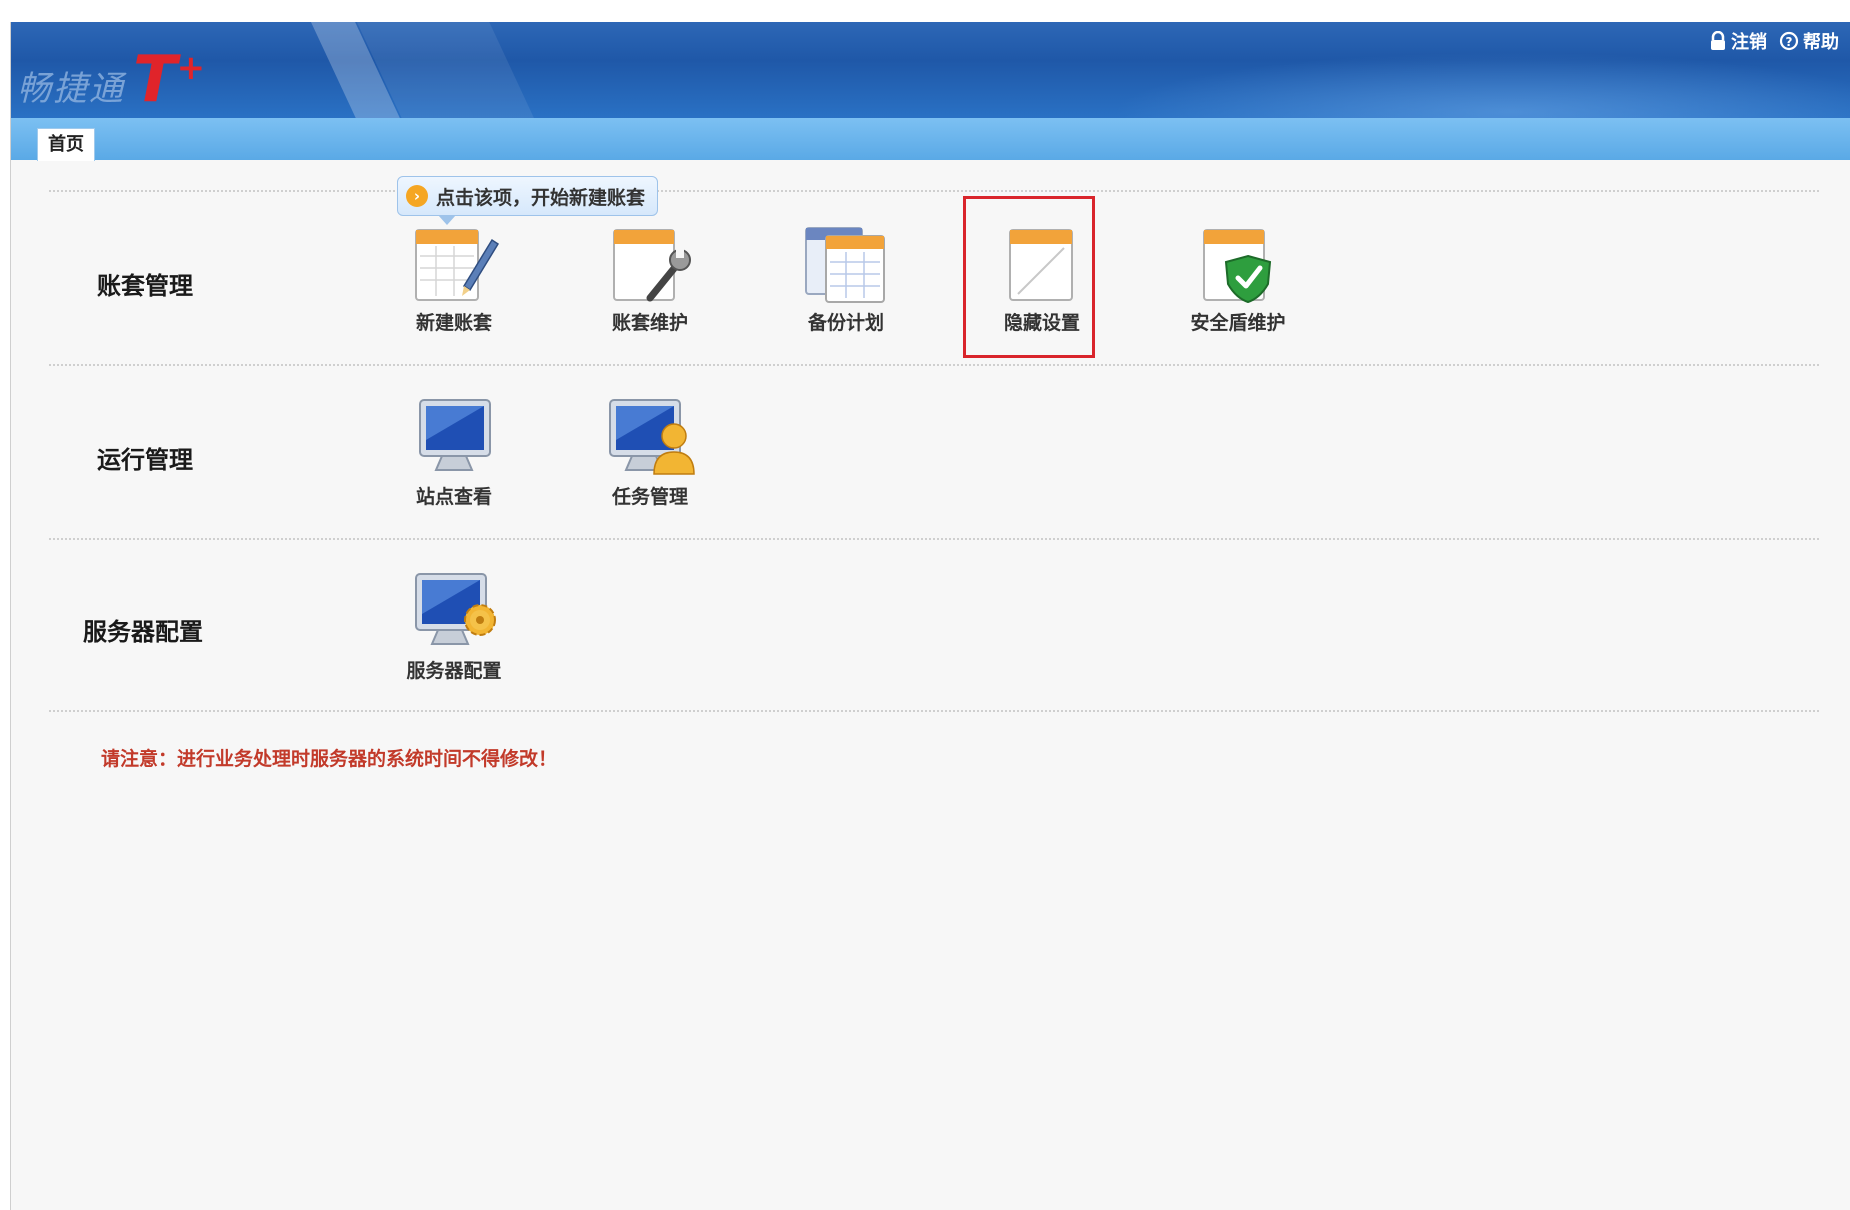 Image resolution: width=1850 pixels, height=1210 pixels. Describe the element at coordinates (155, 80) in the screenshot. I see `logo-brand: T` at that location.